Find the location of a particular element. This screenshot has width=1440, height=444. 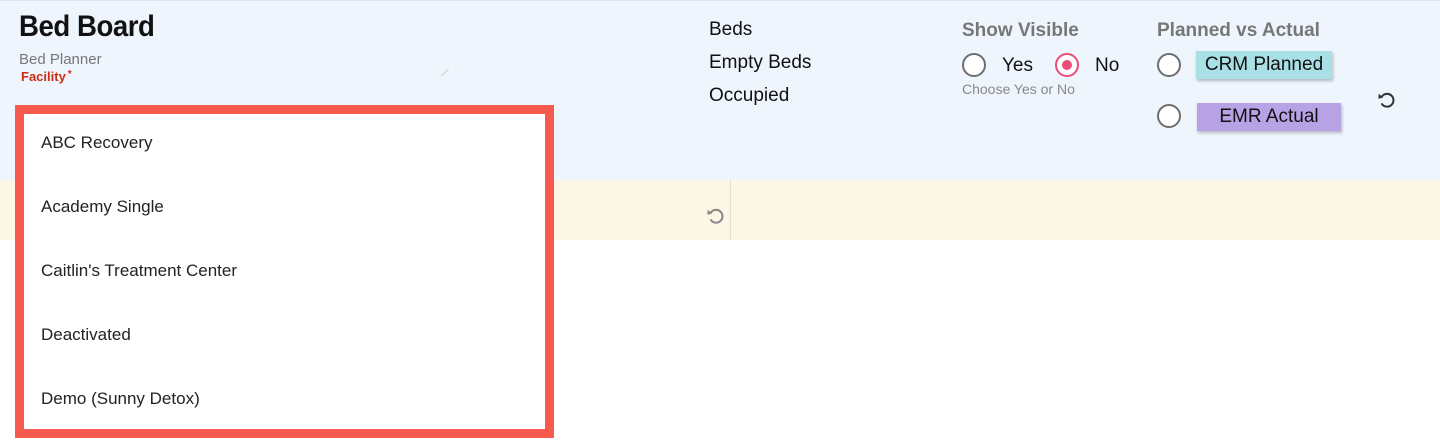

facility-option: Demo (Sunny Detox) is located at coordinates (120, 399).